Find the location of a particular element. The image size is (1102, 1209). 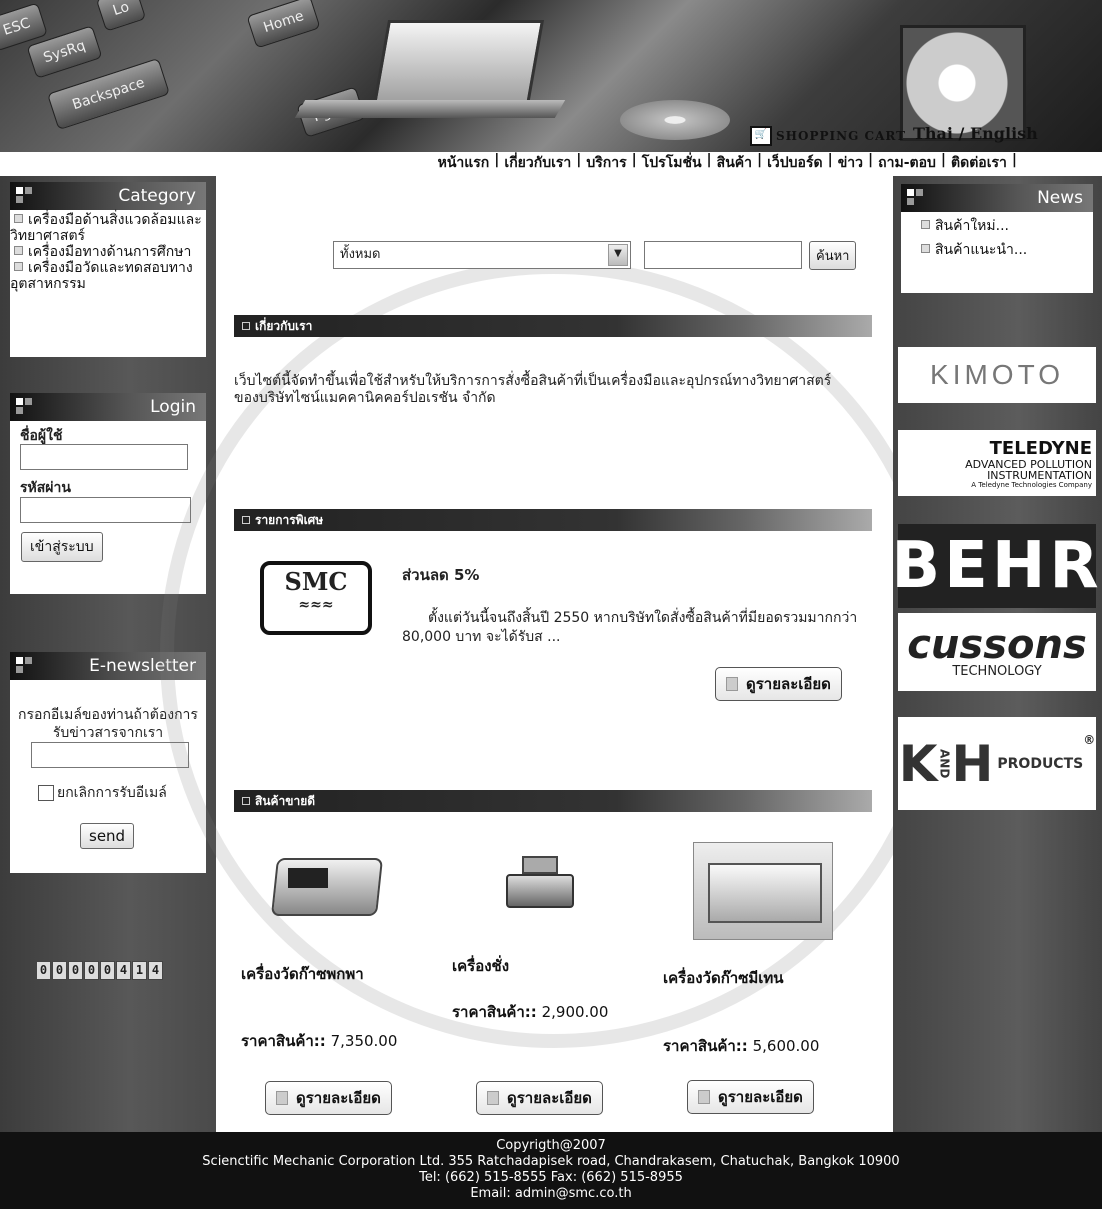

login-box: ชื่อผู้ใช้ รหัสผ่าน เข้าสู่ระบบ is located at coordinates (108, 507).